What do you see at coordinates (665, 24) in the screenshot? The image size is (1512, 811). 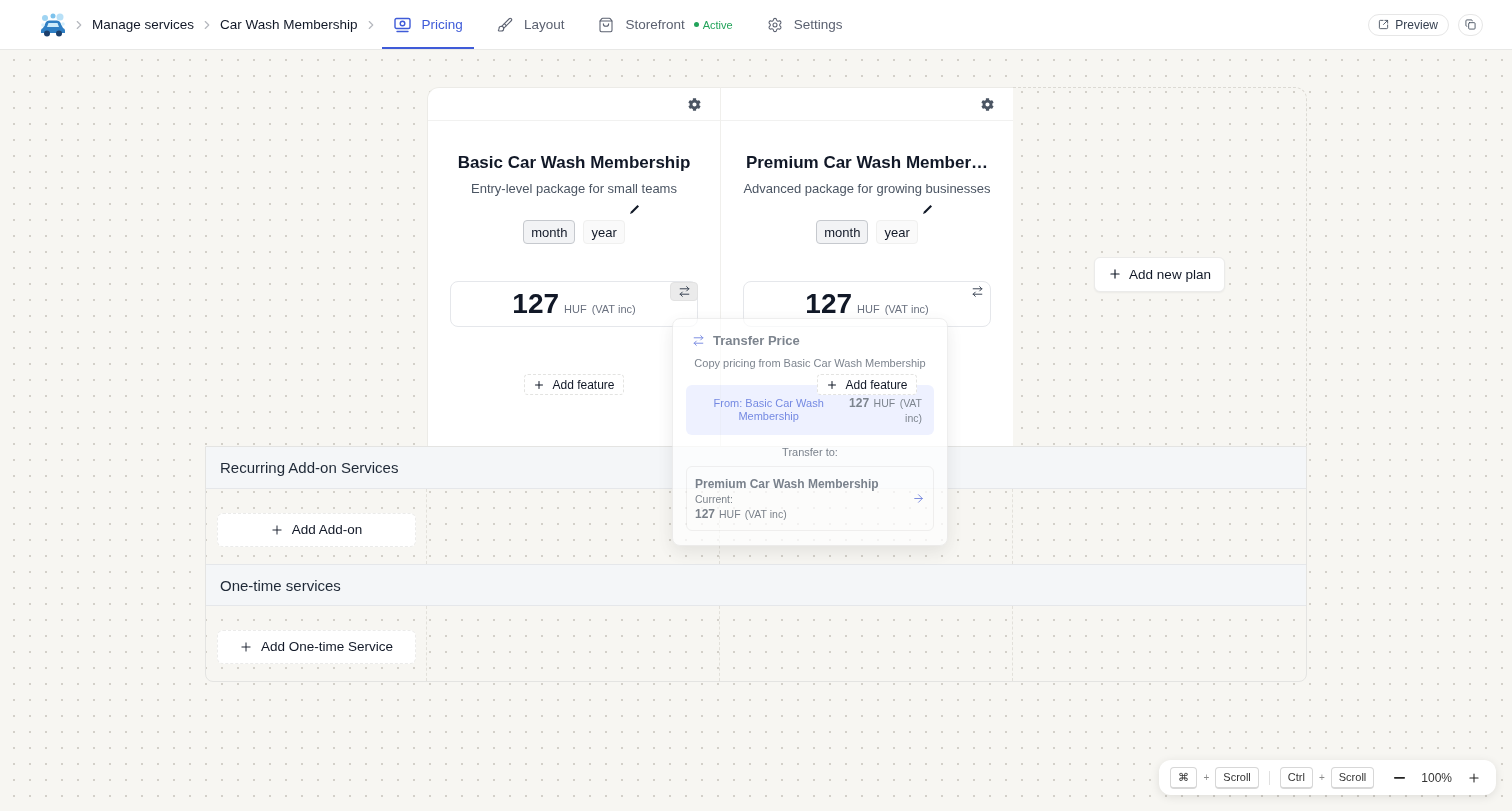 I see `nav-tab: Storefront Active` at bounding box center [665, 24].